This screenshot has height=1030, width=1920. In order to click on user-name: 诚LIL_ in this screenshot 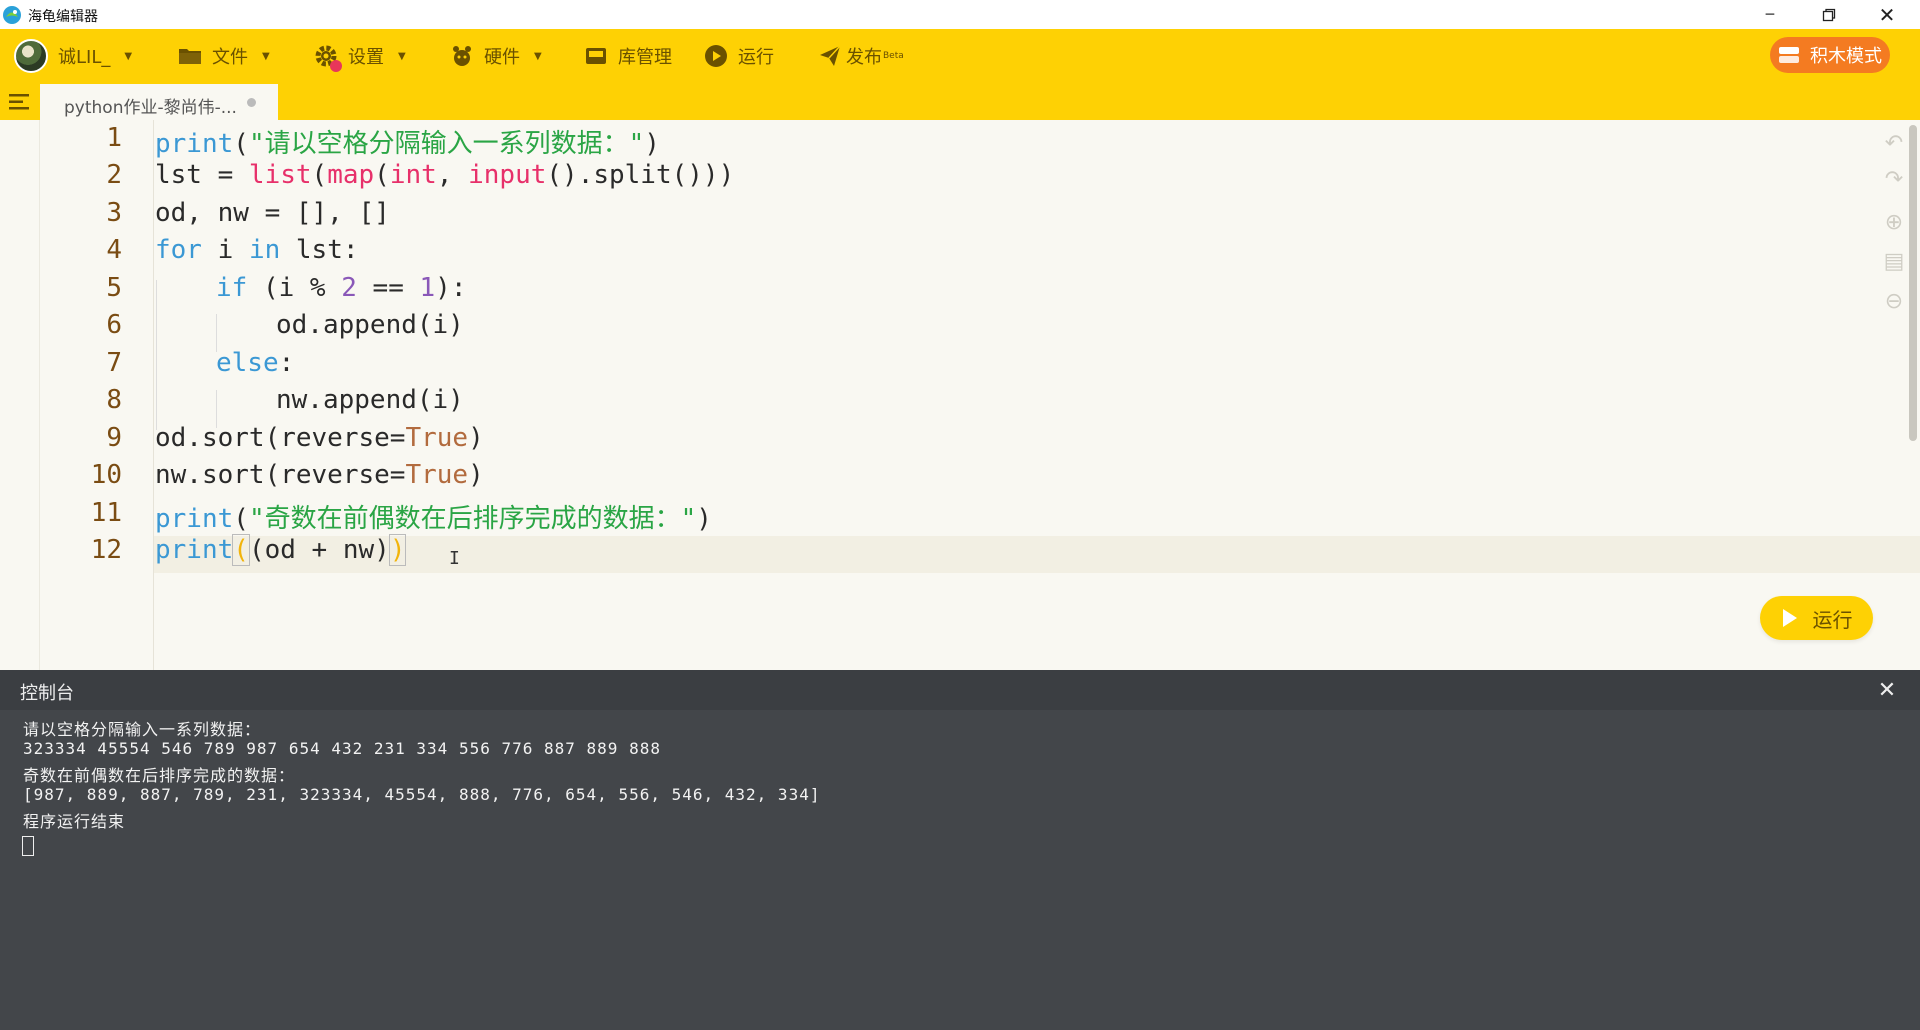, I will do `click(84, 57)`.